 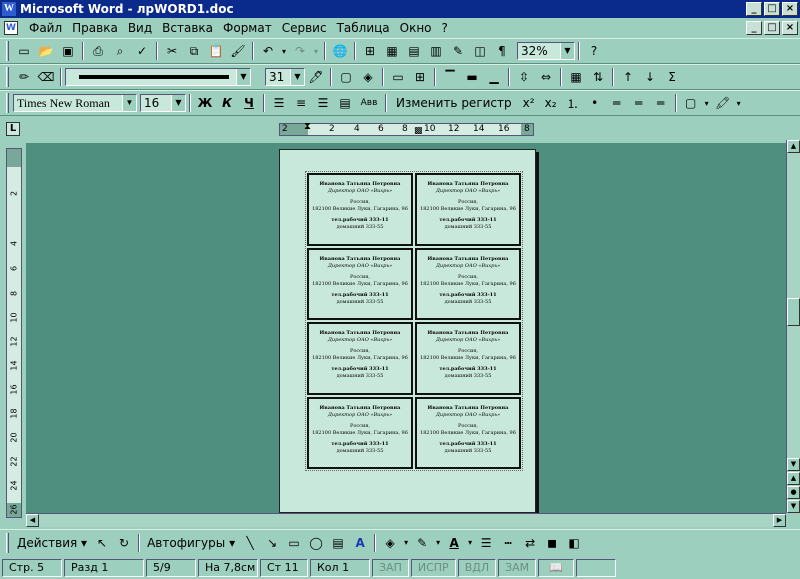 What do you see at coordinates (422, 543) in the screenshot?
I see `line-color-icon: ✎` at bounding box center [422, 543].